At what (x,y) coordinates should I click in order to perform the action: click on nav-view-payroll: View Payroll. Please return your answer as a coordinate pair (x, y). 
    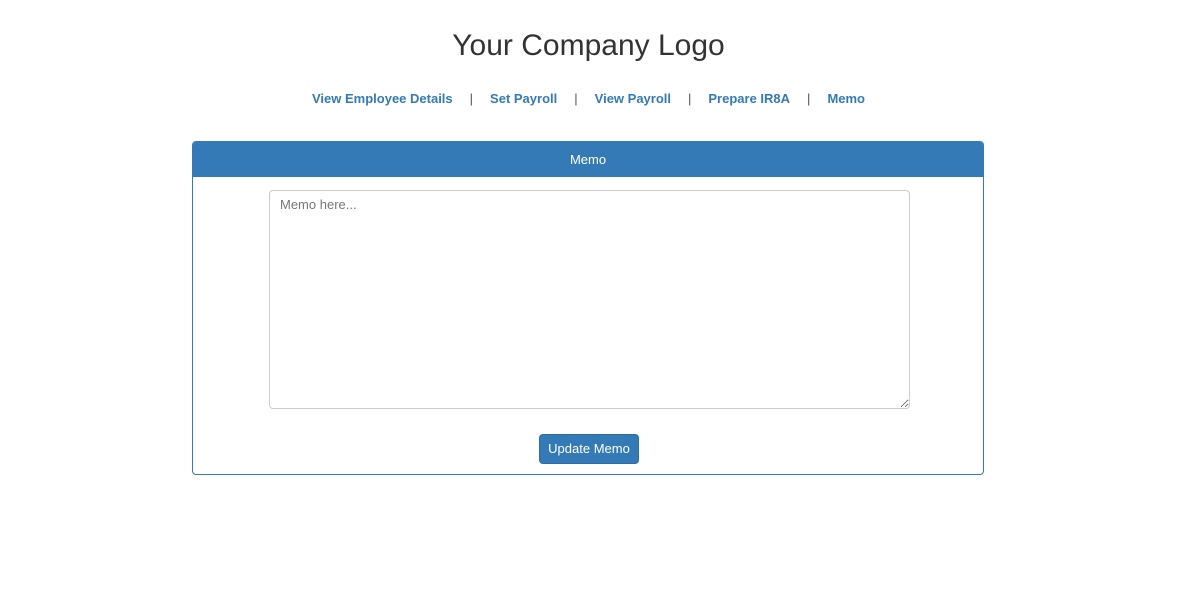
    Looking at the image, I should click on (633, 99).